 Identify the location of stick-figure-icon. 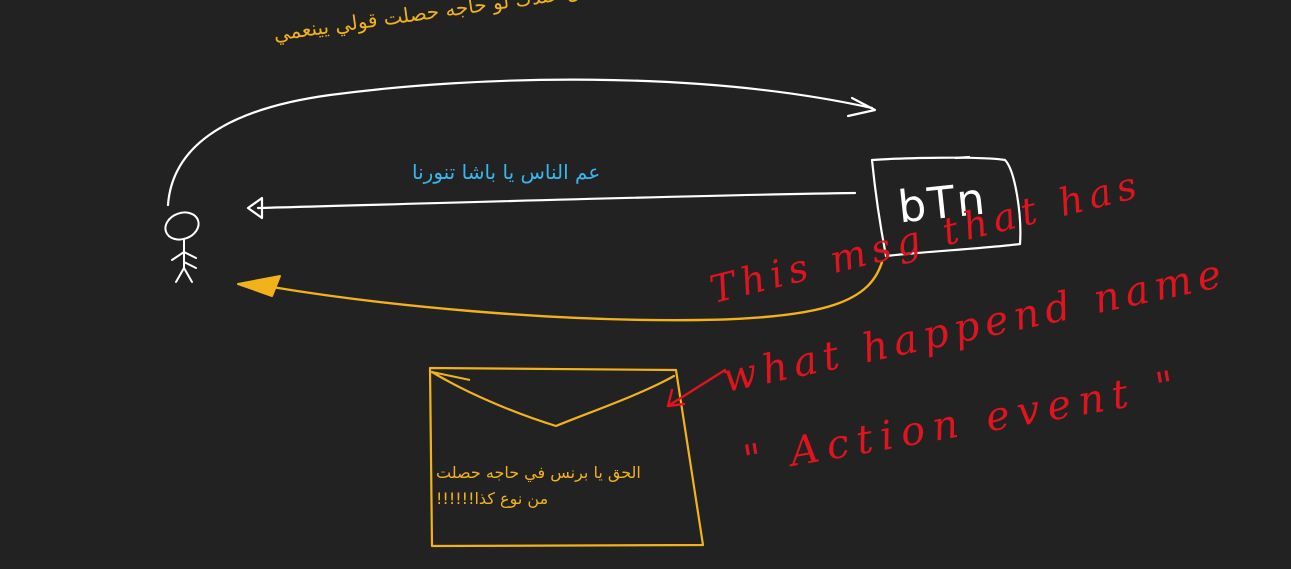
(182, 247).